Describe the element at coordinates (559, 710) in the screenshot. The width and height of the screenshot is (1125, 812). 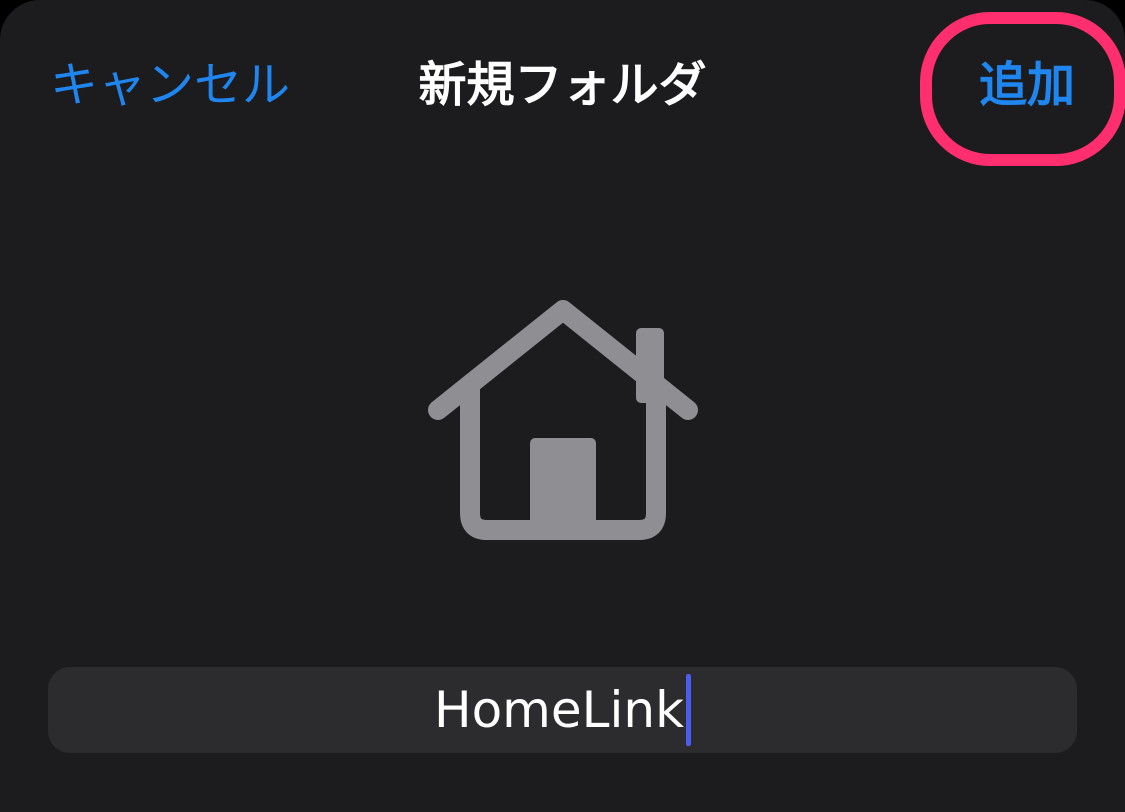
I see `folder-name-value: HomeLink` at that location.